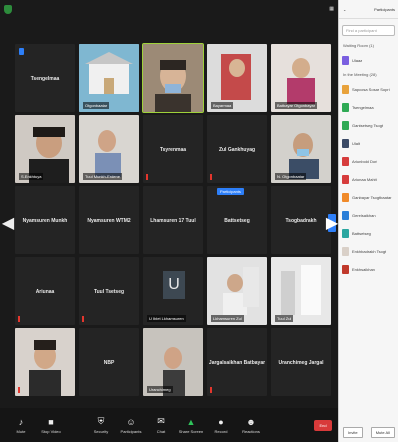  What do you see at coordinates (368, 125) in the screenshot?
I see `list-item: Gantsetseg Tsogt` at bounding box center [368, 125].